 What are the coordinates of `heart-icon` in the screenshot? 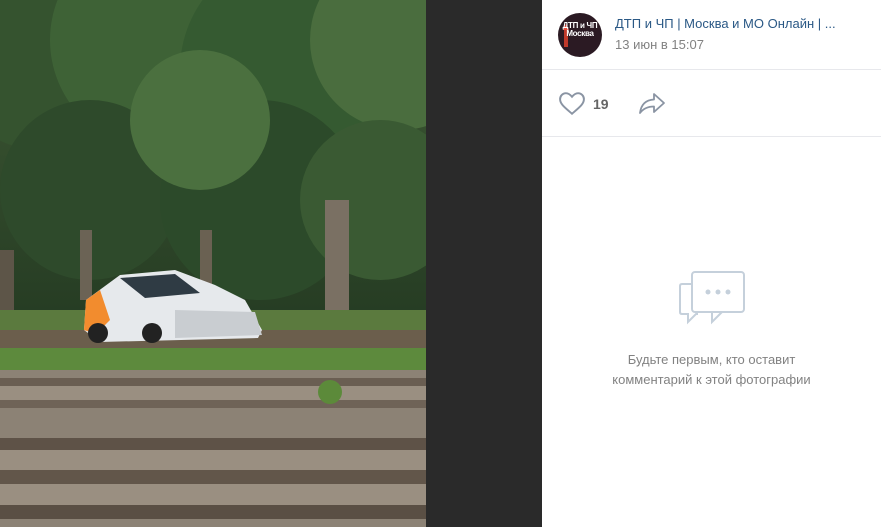 It's located at (572, 104).